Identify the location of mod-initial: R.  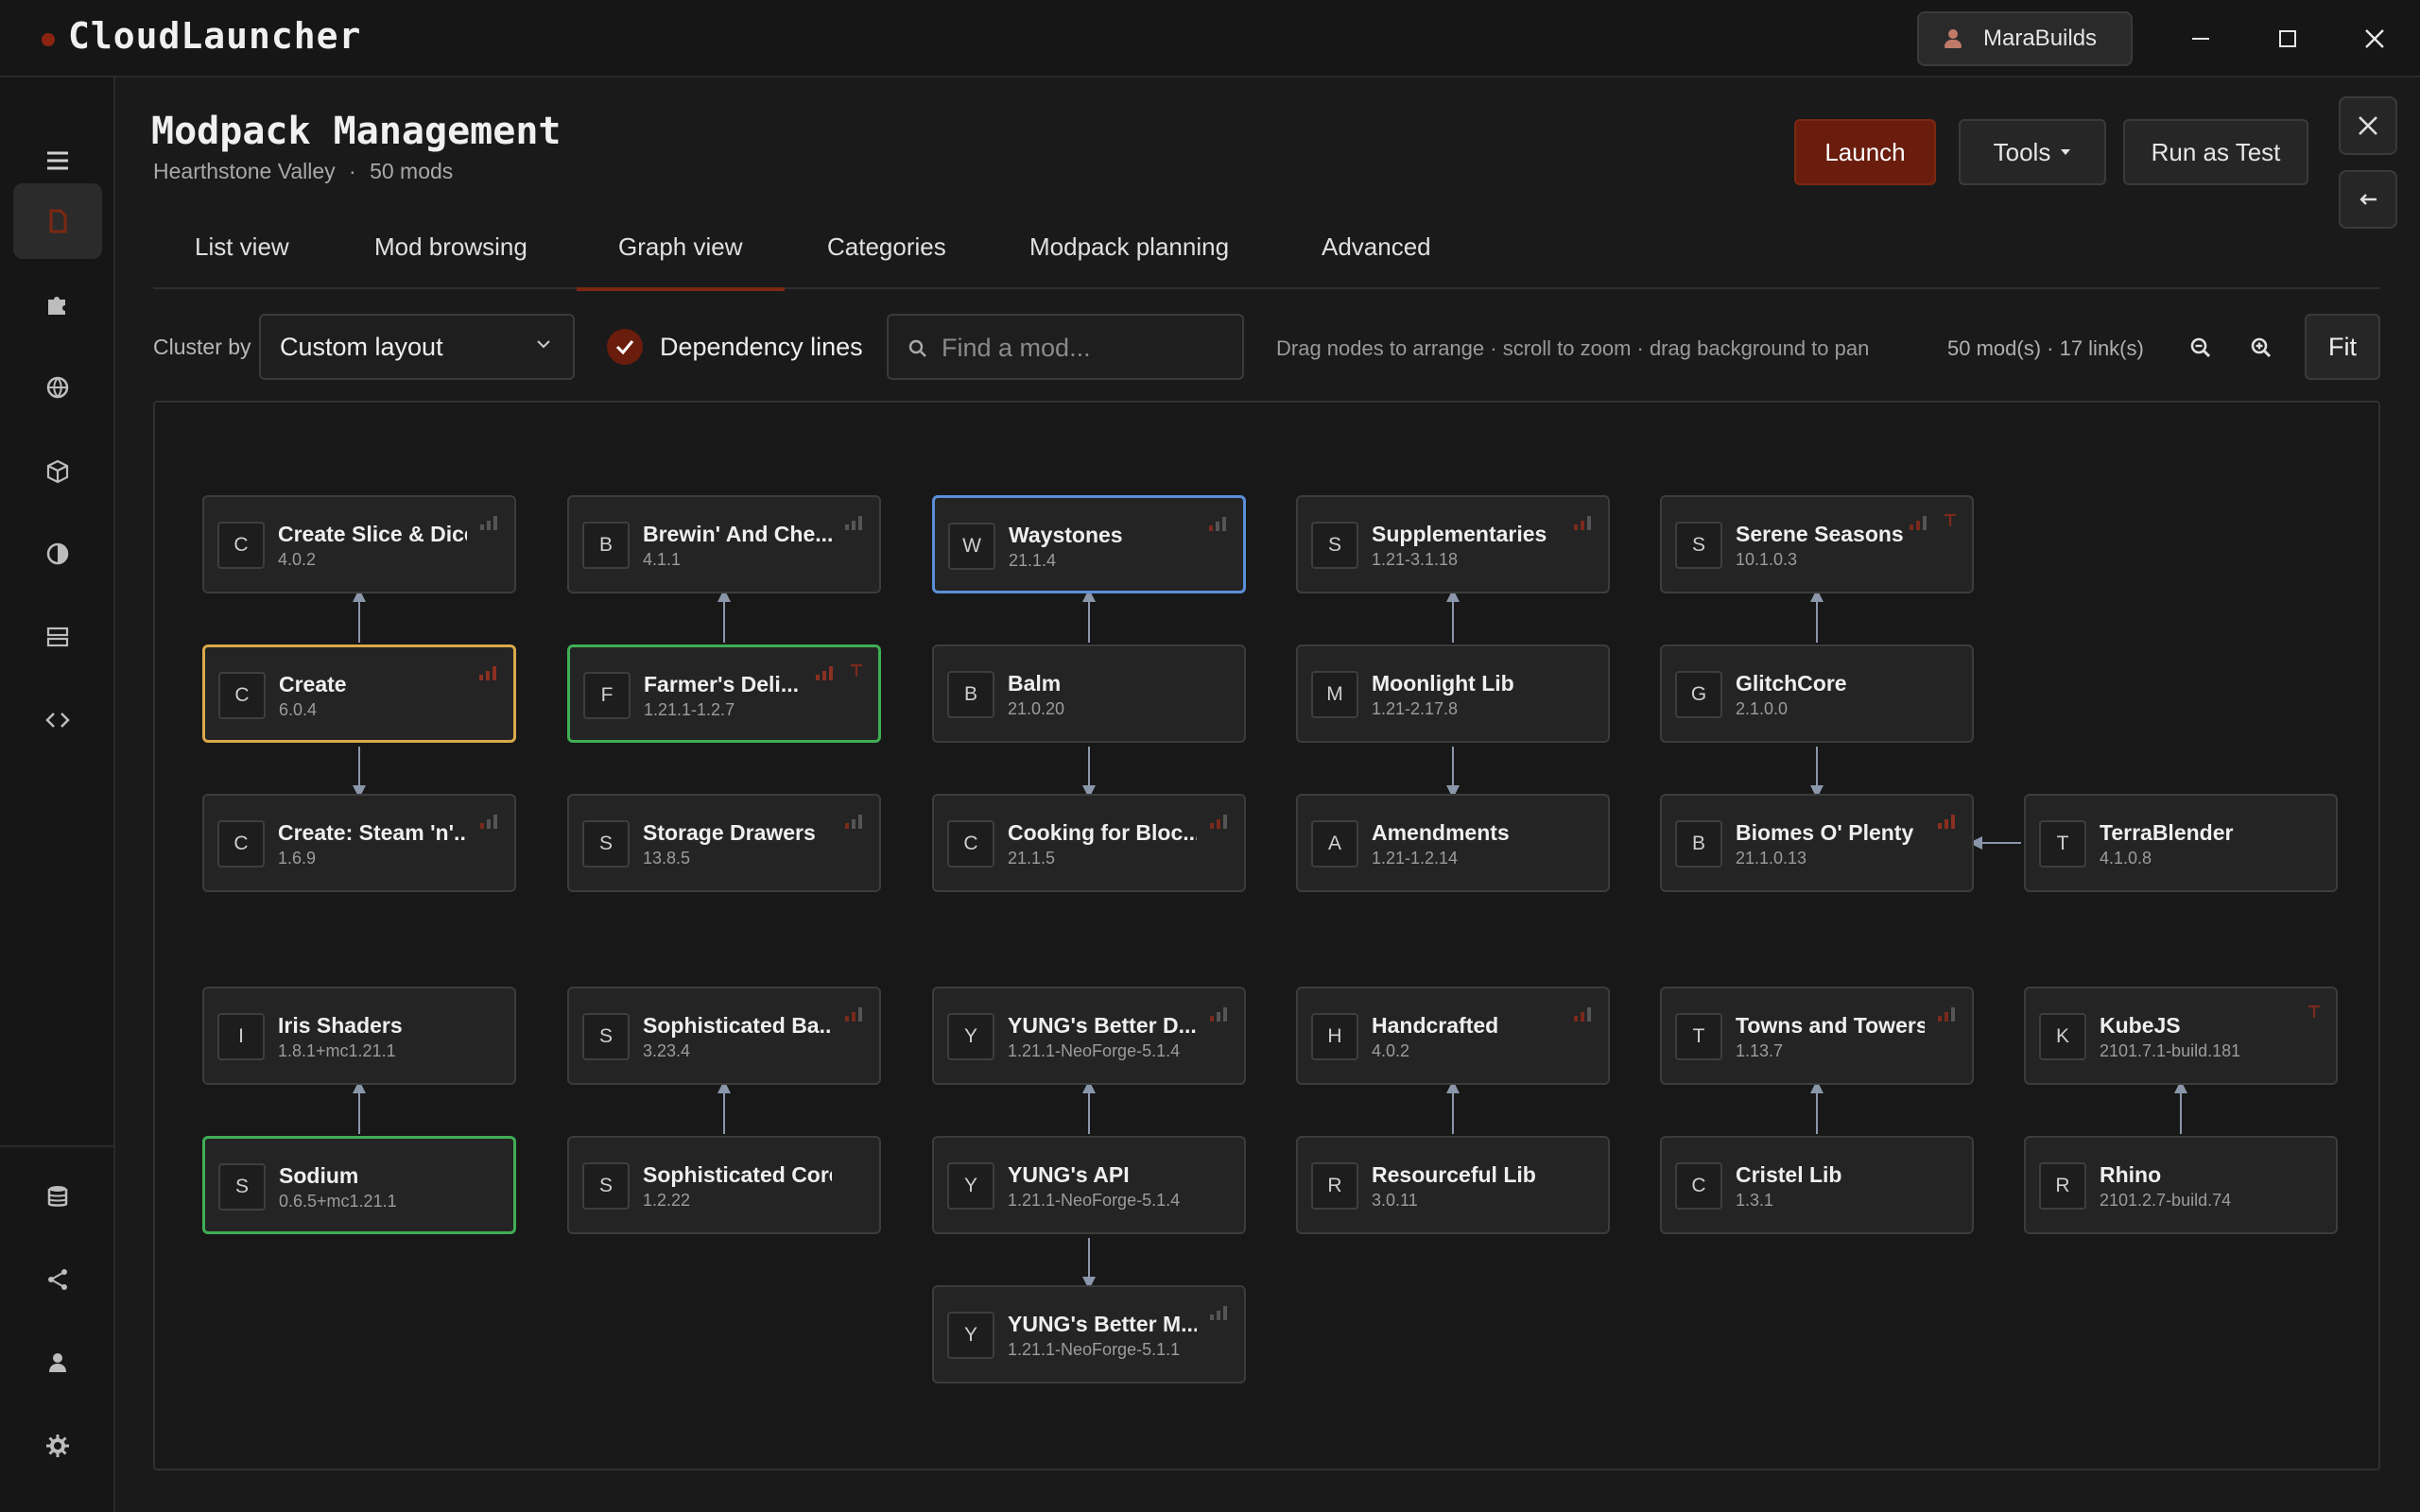
(1334, 1186).